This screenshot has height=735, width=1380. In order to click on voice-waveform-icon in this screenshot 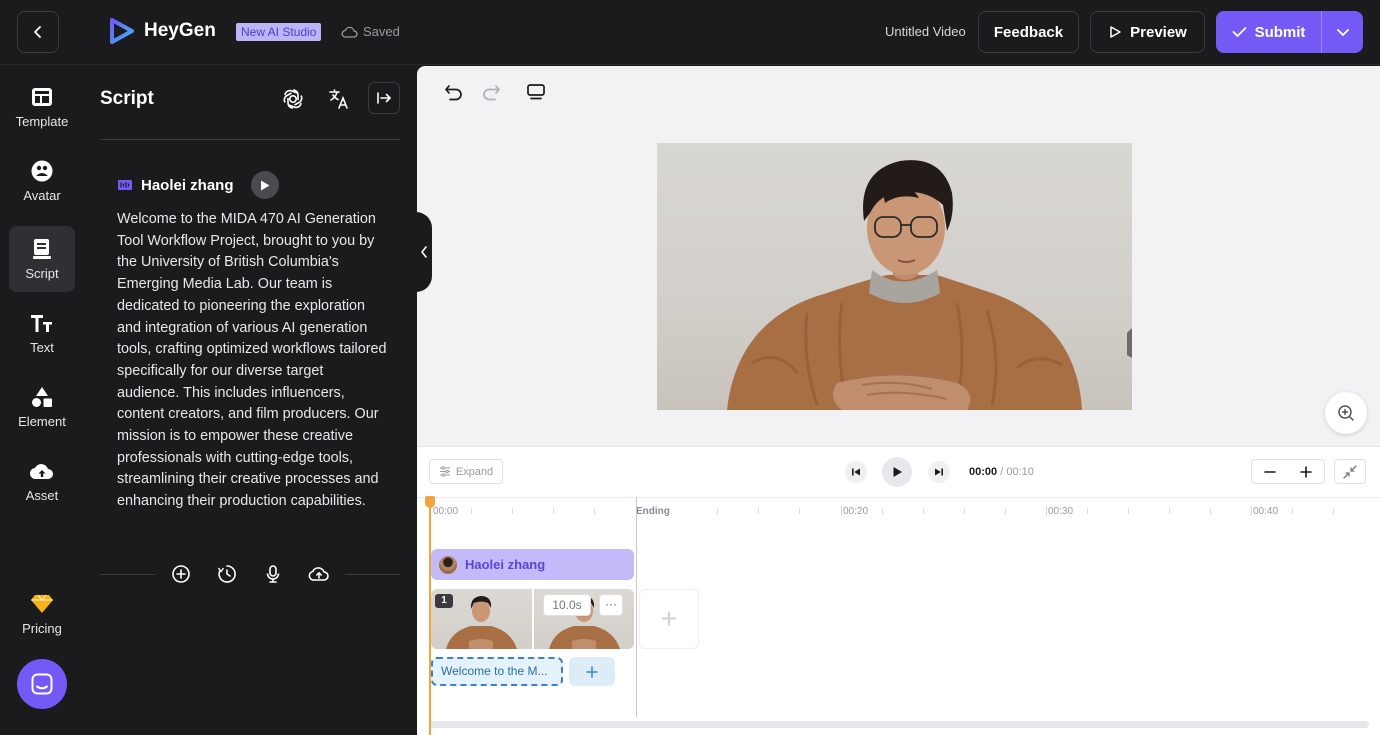, I will do `click(125, 185)`.